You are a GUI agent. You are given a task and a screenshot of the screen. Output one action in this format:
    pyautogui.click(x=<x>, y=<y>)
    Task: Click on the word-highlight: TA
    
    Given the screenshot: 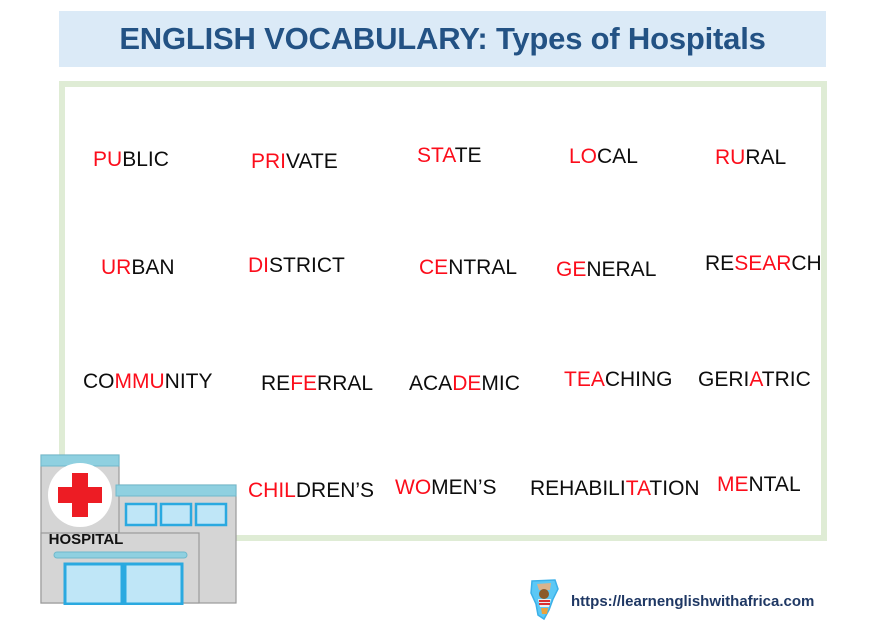 What is the action you would take?
    pyautogui.click(x=637, y=488)
    